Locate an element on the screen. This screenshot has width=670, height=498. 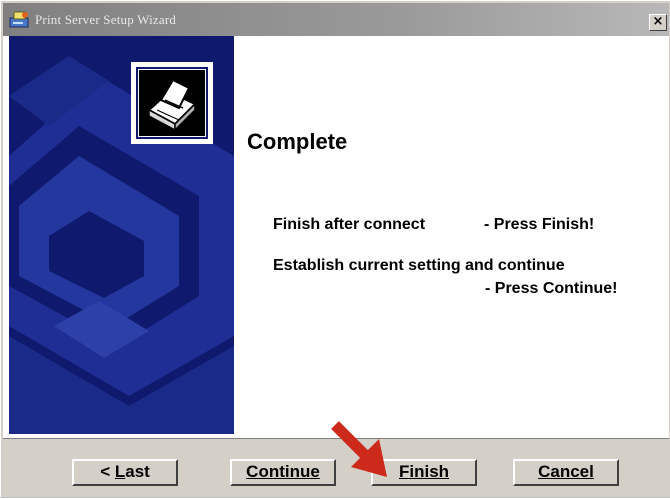
instruction-finish-text: Finish after connect is located at coordinates (349, 224).